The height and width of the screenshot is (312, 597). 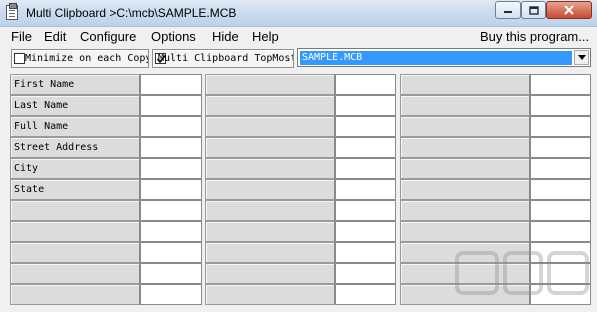 I want to click on close-icon, so click(x=569, y=10).